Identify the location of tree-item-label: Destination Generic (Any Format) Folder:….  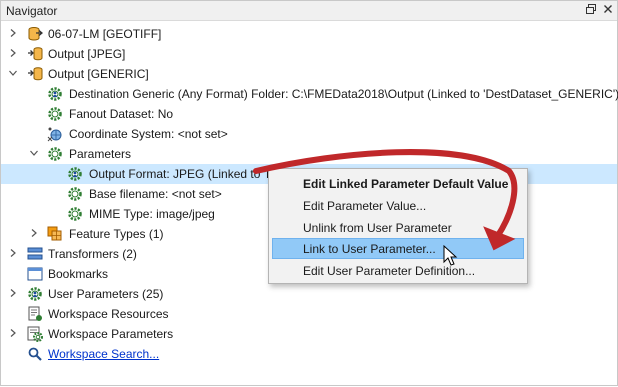
(343, 94).